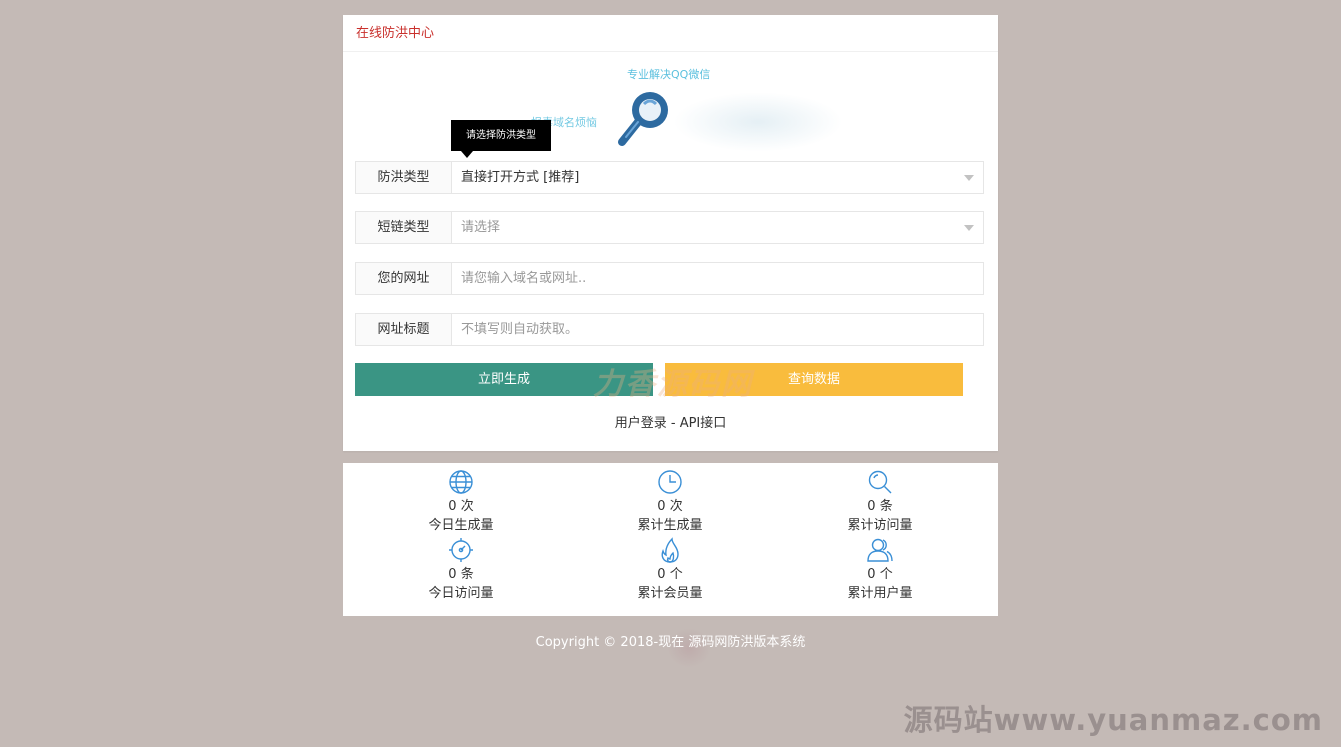 This screenshot has width=1341, height=747. Describe the element at coordinates (814, 379) in the screenshot. I see `query-button: 查询数据` at that location.